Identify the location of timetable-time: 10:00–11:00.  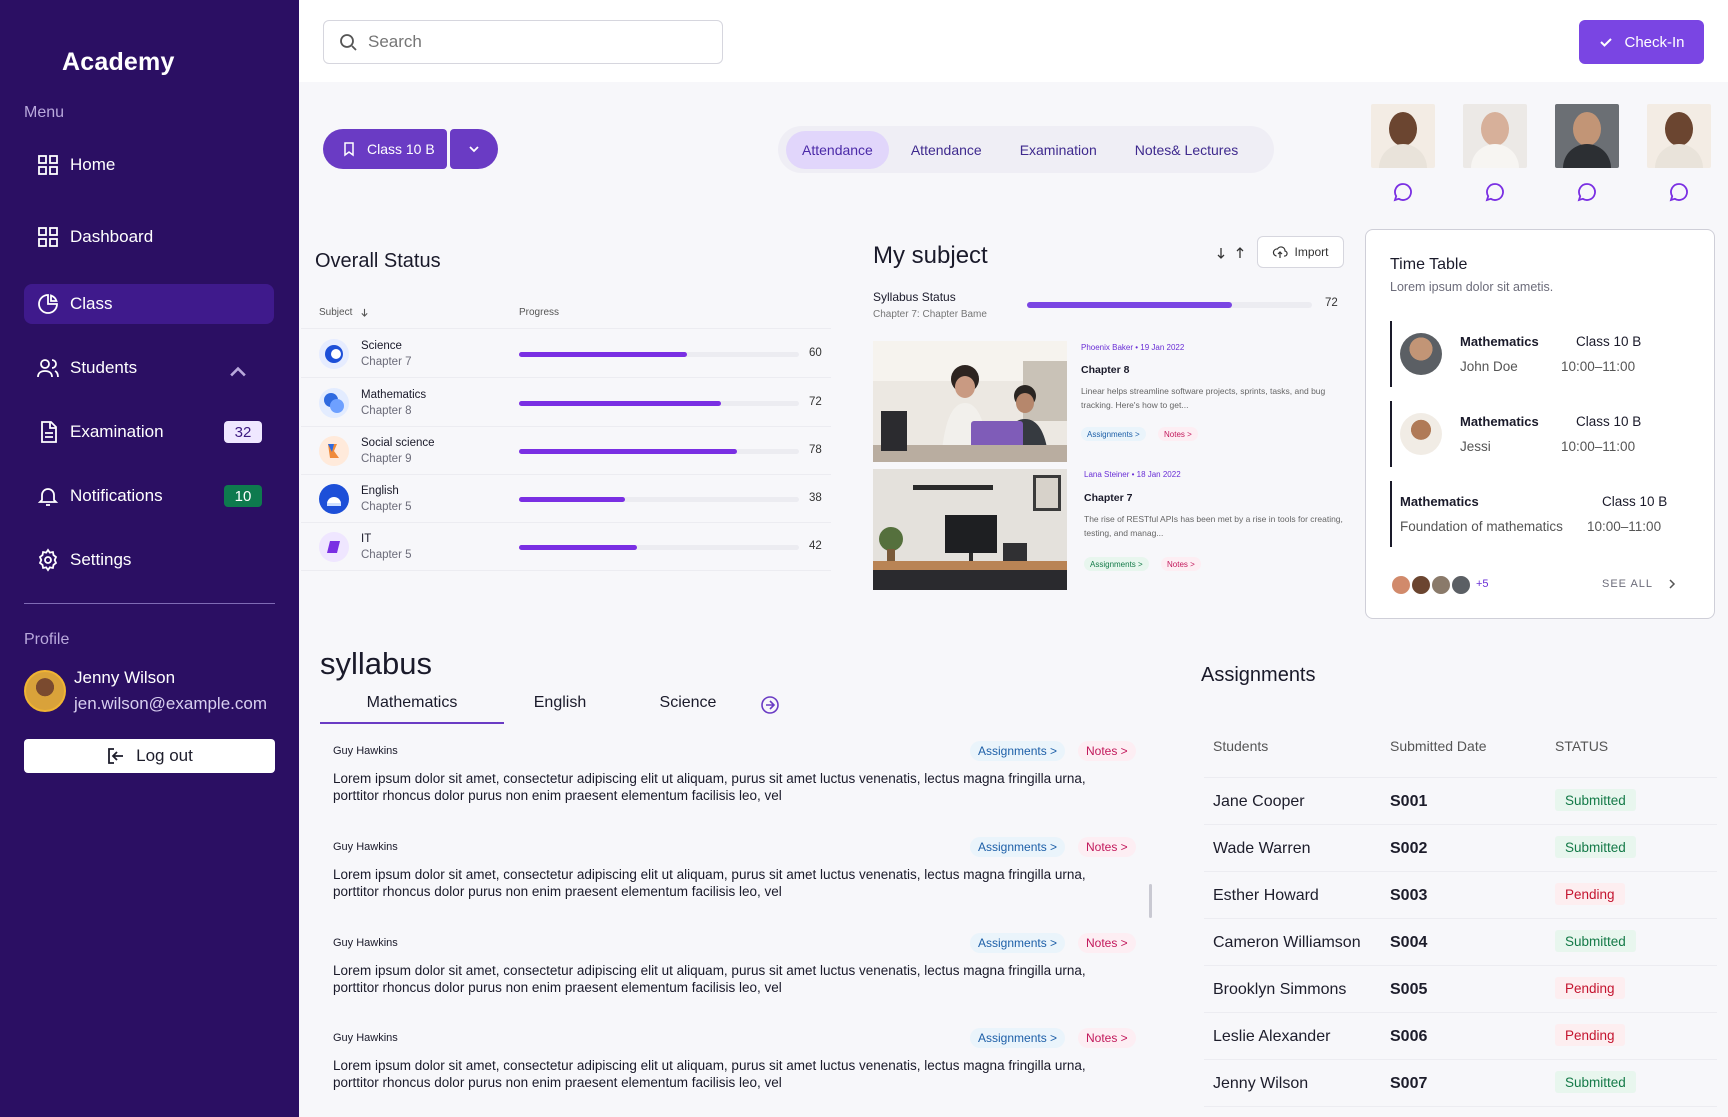
(1624, 526).